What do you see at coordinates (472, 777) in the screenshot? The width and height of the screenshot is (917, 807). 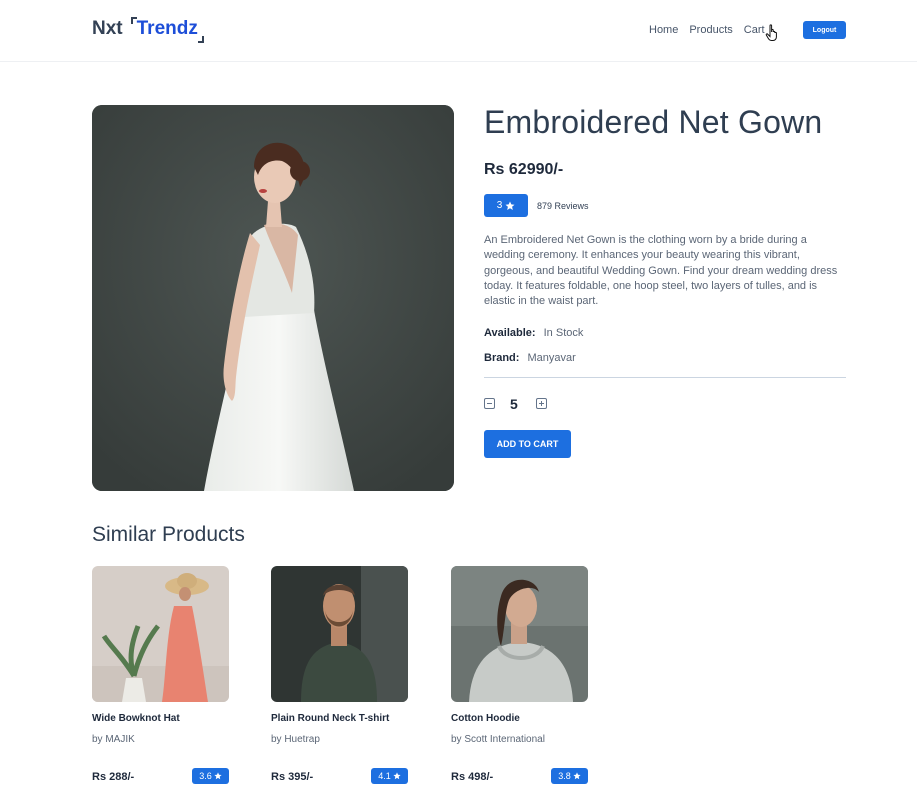 I see `similar-product-price: Rs 498/-` at bounding box center [472, 777].